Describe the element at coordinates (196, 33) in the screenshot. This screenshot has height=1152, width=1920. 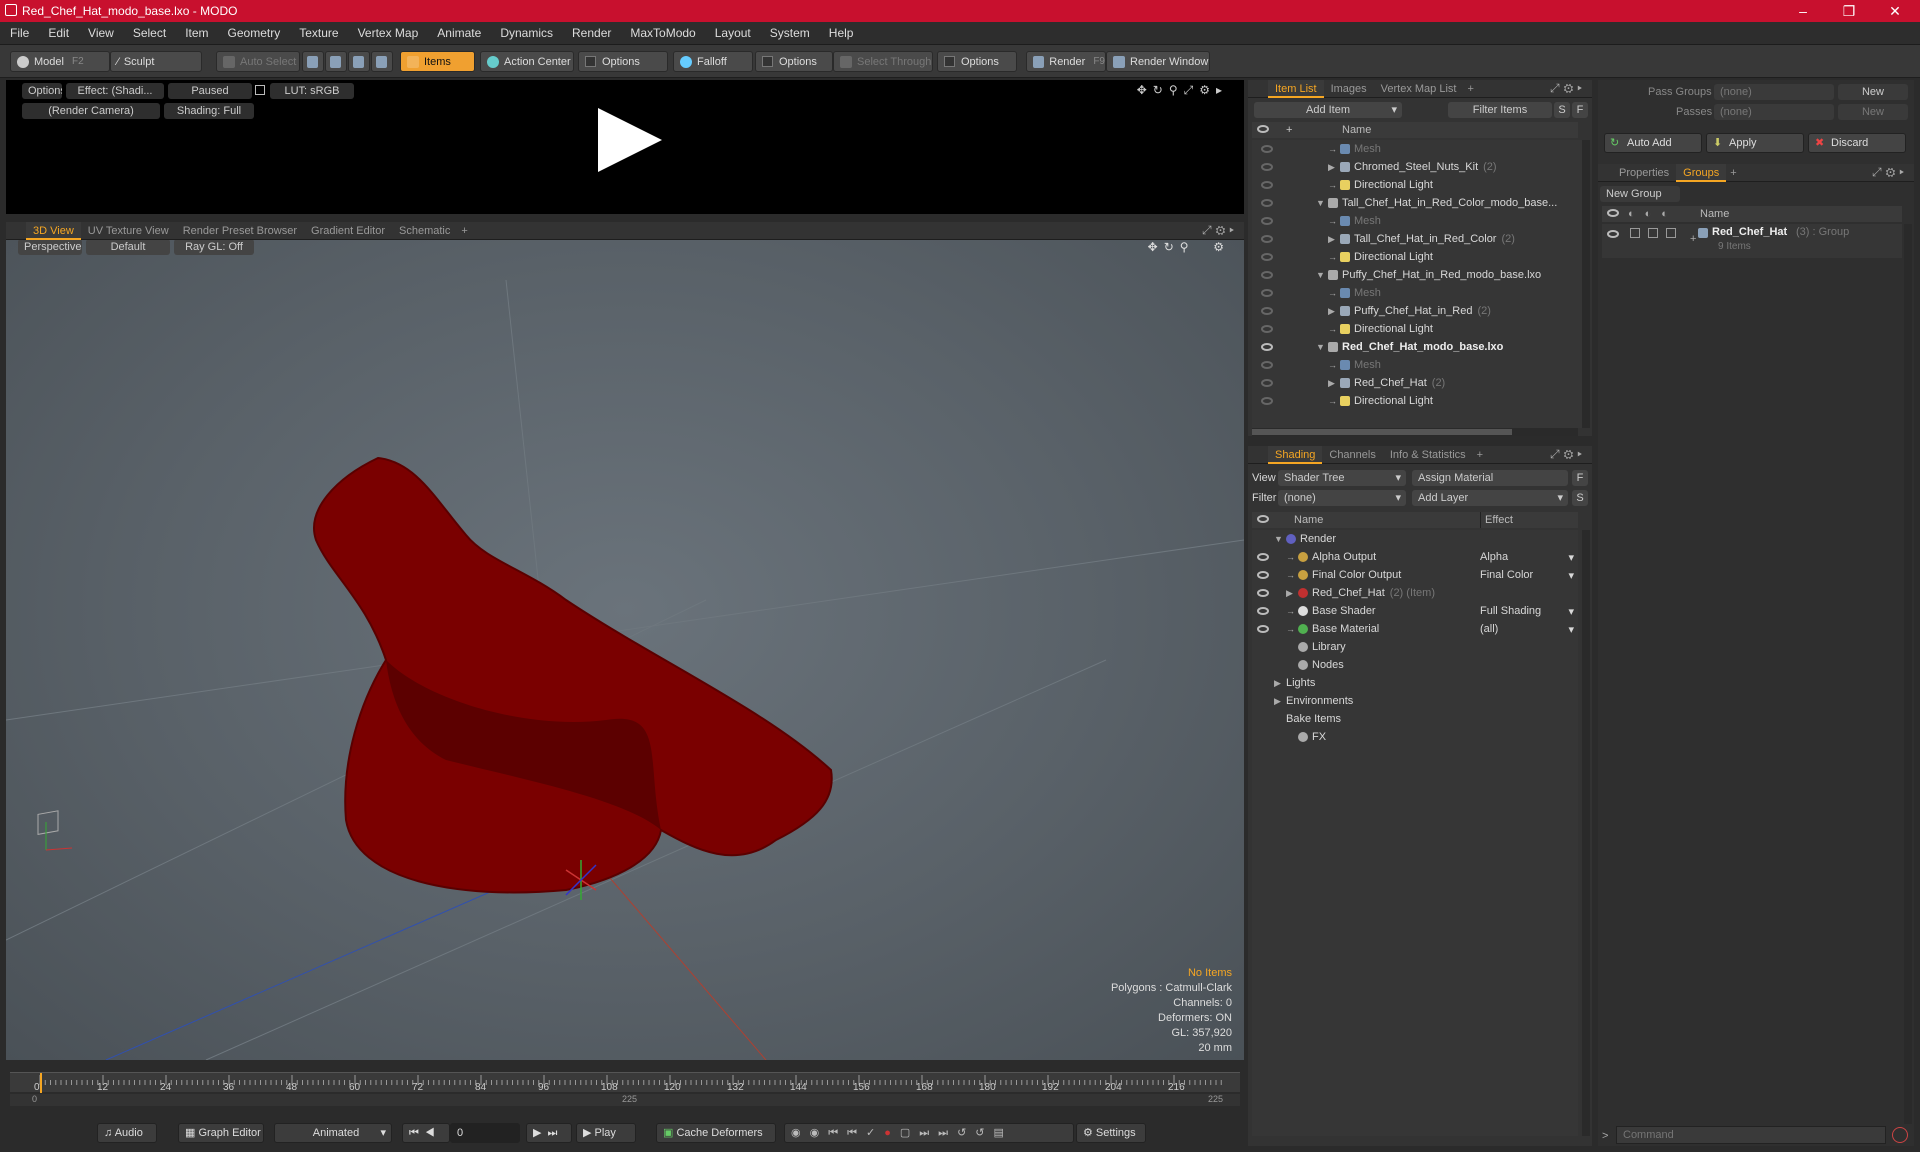
I see `menu-item: Item` at that location.